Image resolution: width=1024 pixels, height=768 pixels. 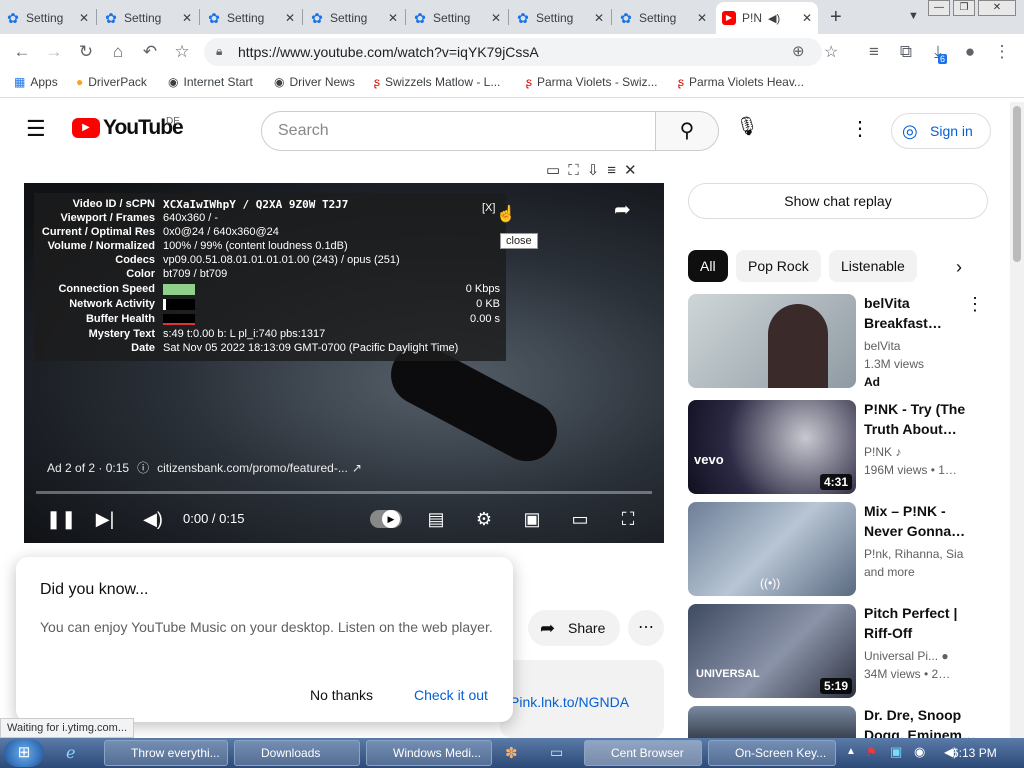 I want to click on video-icon: ▭, so click(x=557, y=170).